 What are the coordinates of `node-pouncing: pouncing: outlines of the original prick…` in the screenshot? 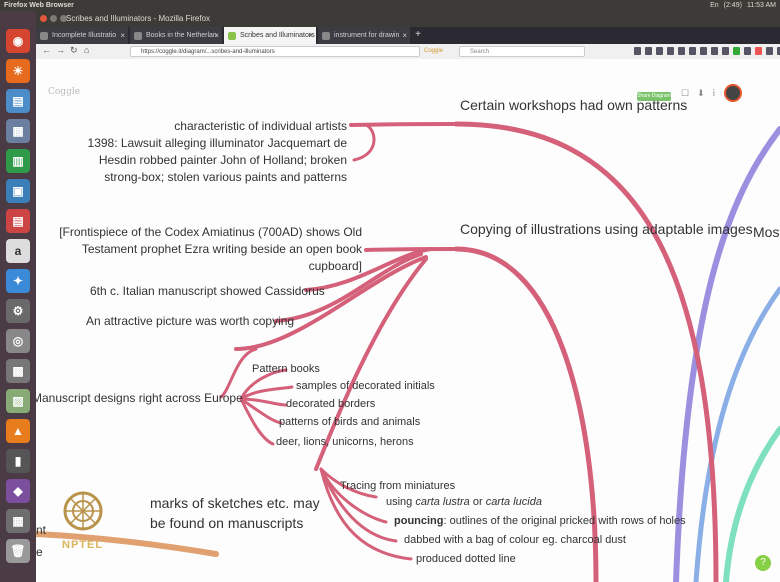 It's located at (540, 521).